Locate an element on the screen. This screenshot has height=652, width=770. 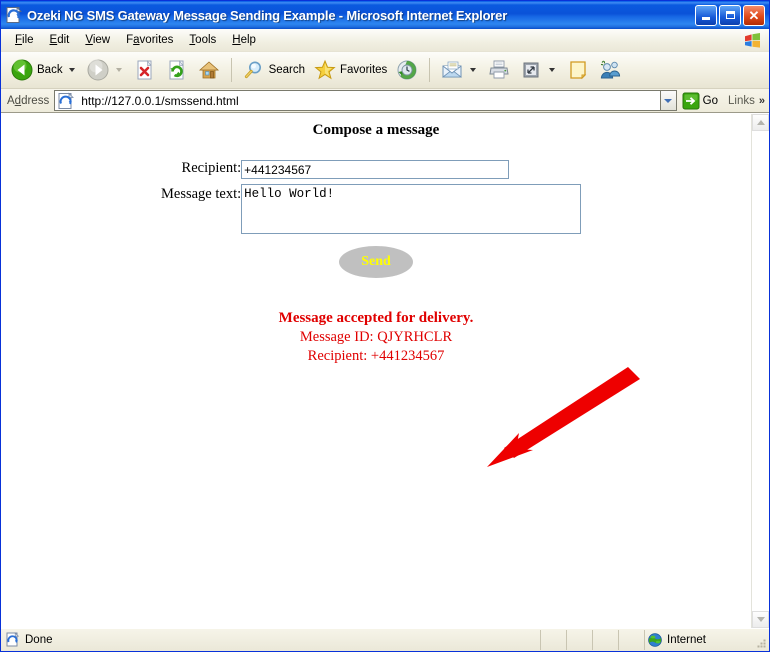
recipient-label: Recipient: is located at coordinates (211, 168).